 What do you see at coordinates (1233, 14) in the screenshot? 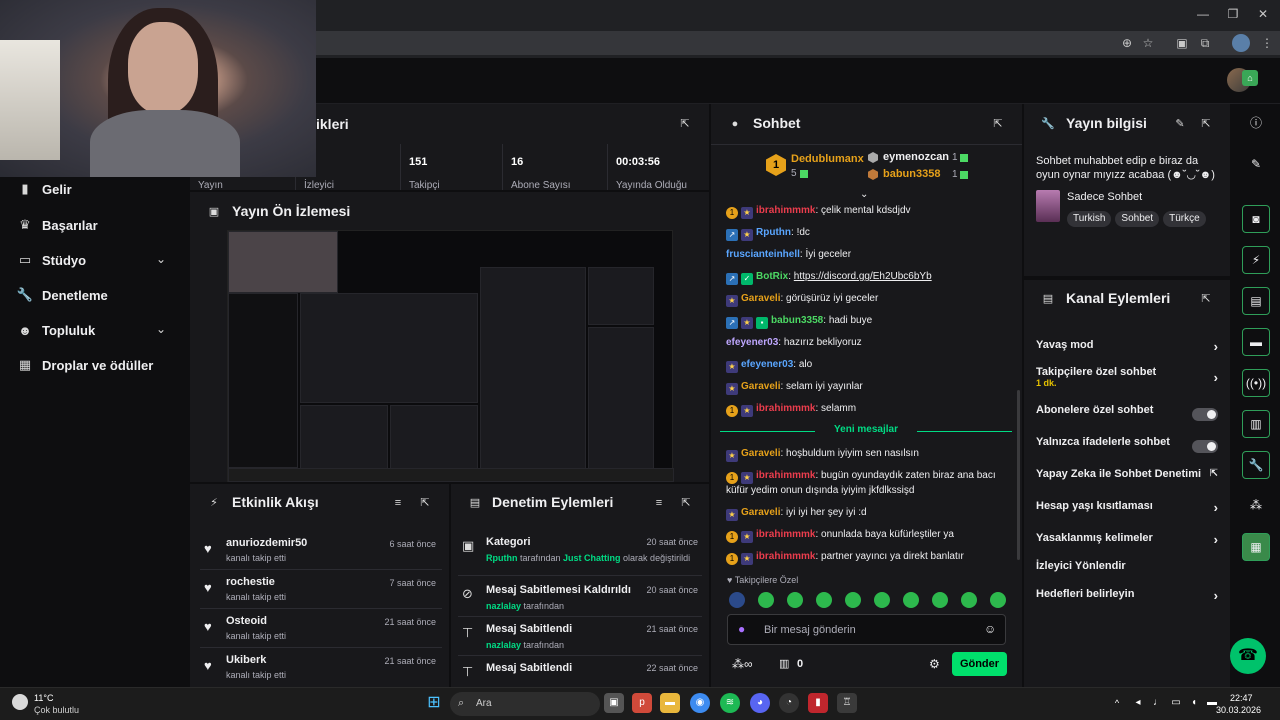
I see `maximize-icon: ❐` at bounding box center [1233, 14].